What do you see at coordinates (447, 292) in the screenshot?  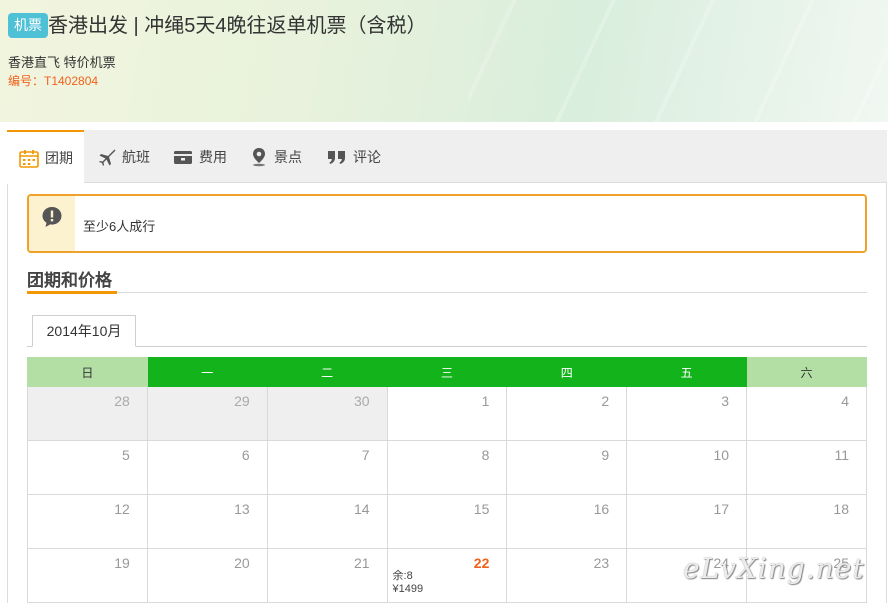 I see `section-divider` at bounding box center [447, 292].